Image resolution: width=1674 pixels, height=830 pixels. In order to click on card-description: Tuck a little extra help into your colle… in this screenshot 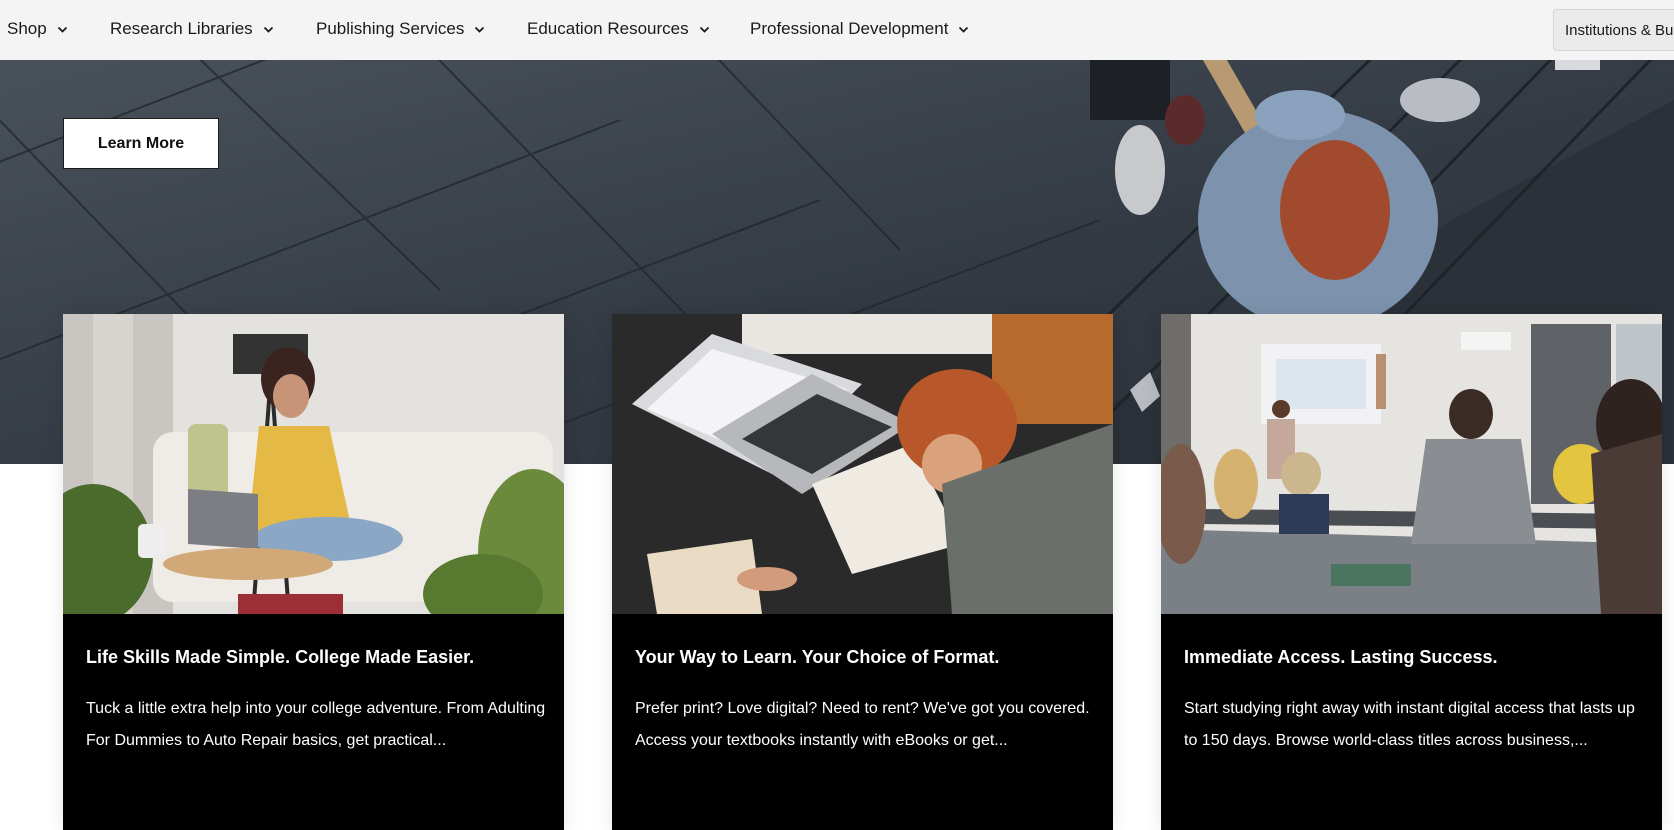, I will do `click(317, 725)`.